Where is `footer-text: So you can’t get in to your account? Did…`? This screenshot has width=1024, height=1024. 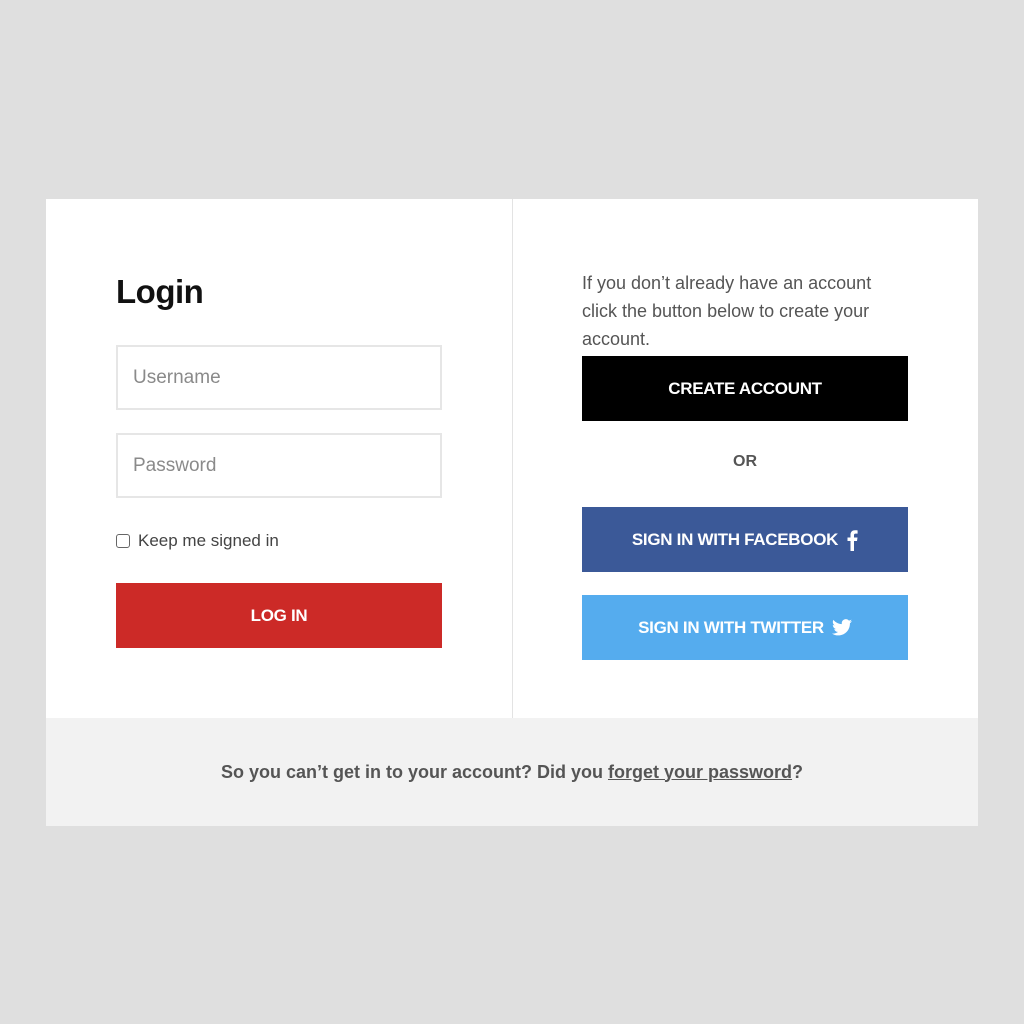
footer-text: So you can’t get in to your account? Did… is located at coordinates (512, 772).